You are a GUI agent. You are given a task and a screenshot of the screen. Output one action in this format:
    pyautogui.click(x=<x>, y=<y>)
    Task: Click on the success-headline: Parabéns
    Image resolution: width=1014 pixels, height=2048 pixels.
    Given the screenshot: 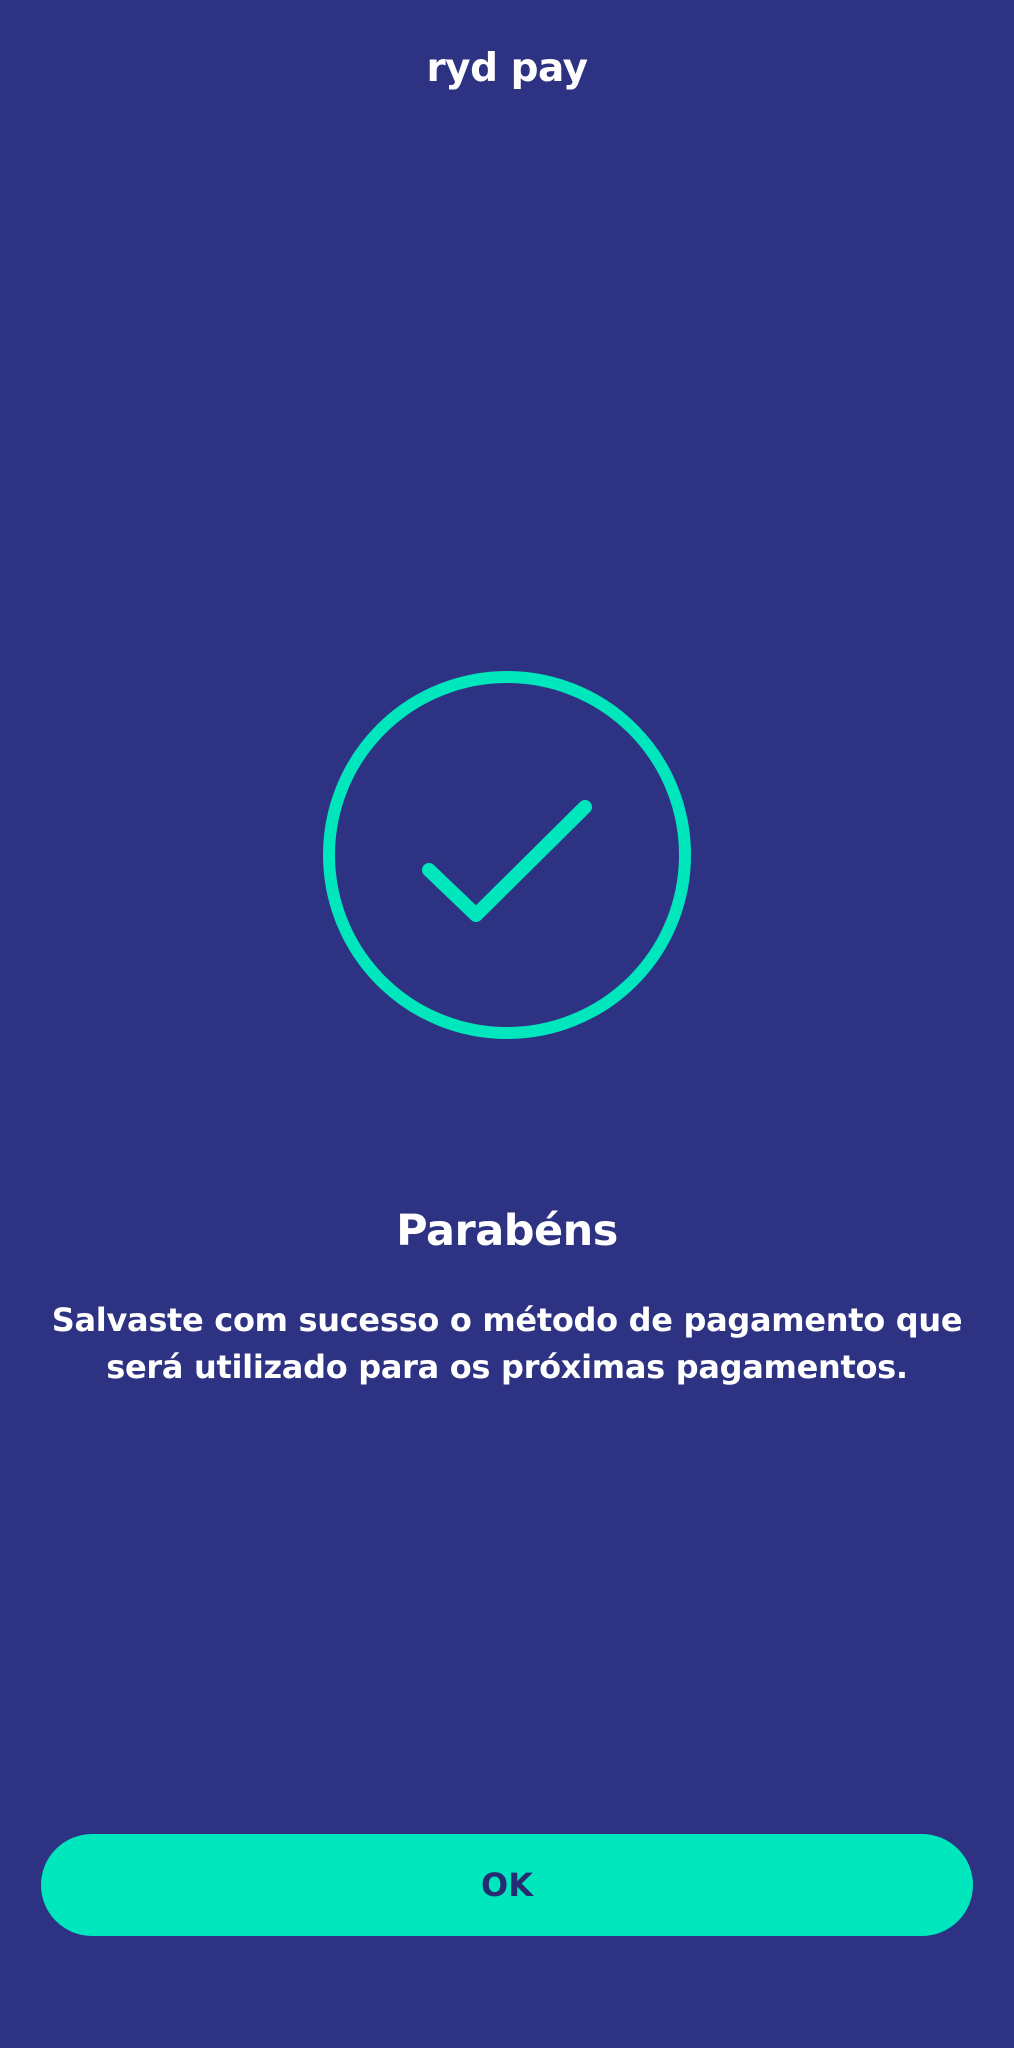 What is the action you would take?
    pyautogui.click(x=507, y=1231)
    